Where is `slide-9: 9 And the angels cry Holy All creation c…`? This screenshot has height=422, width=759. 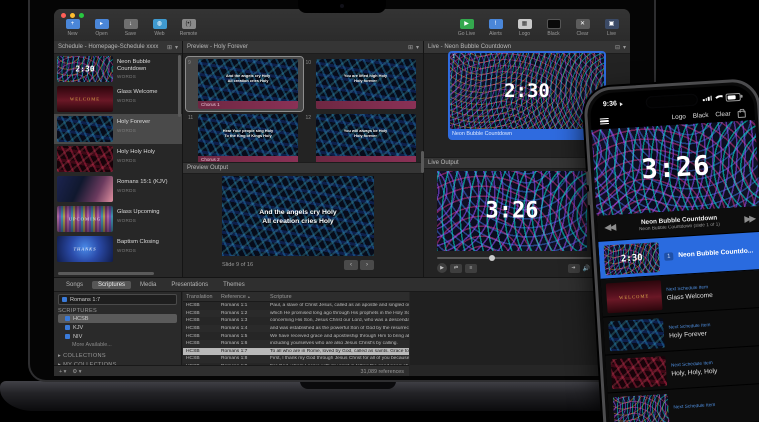 slide-9: 9 And the angels cry Holy All creation c… is located at coordinates (244, 84).